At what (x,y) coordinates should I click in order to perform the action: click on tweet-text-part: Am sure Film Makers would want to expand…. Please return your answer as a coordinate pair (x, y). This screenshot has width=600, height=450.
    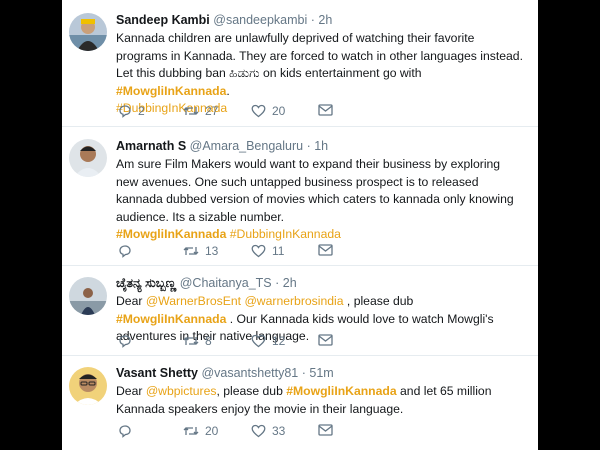
    Looking at the image, I should click on (315, 190).